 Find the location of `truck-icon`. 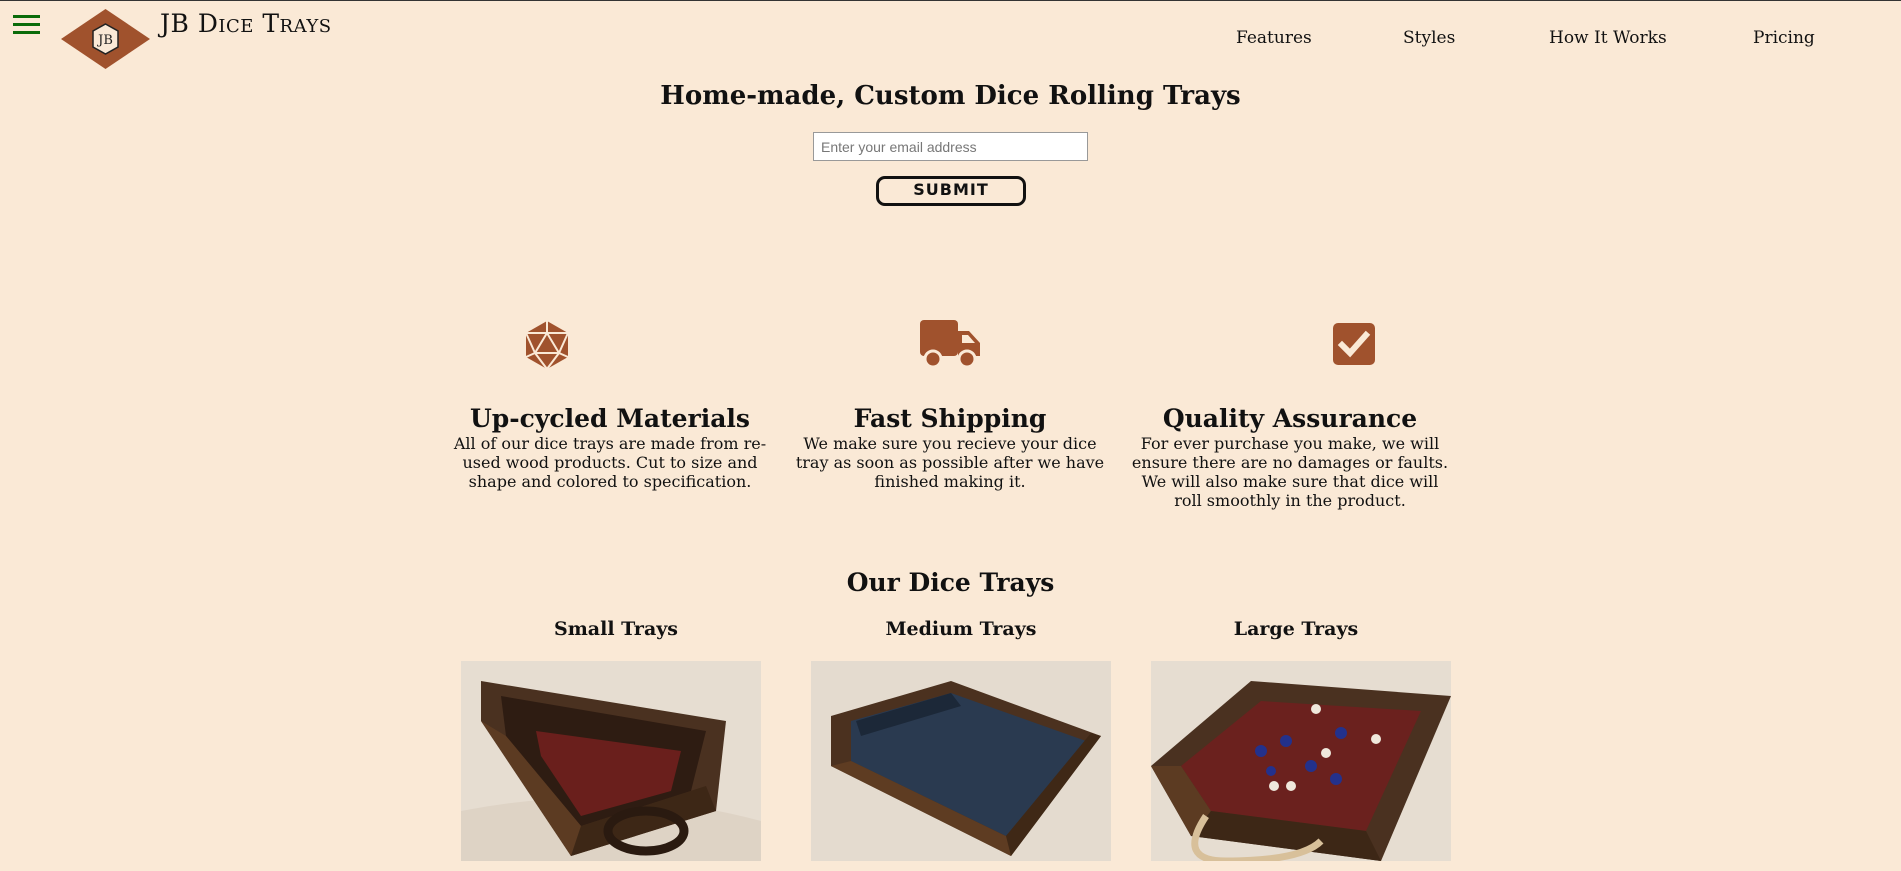

truck-icon is located at coordinates (950, 344).